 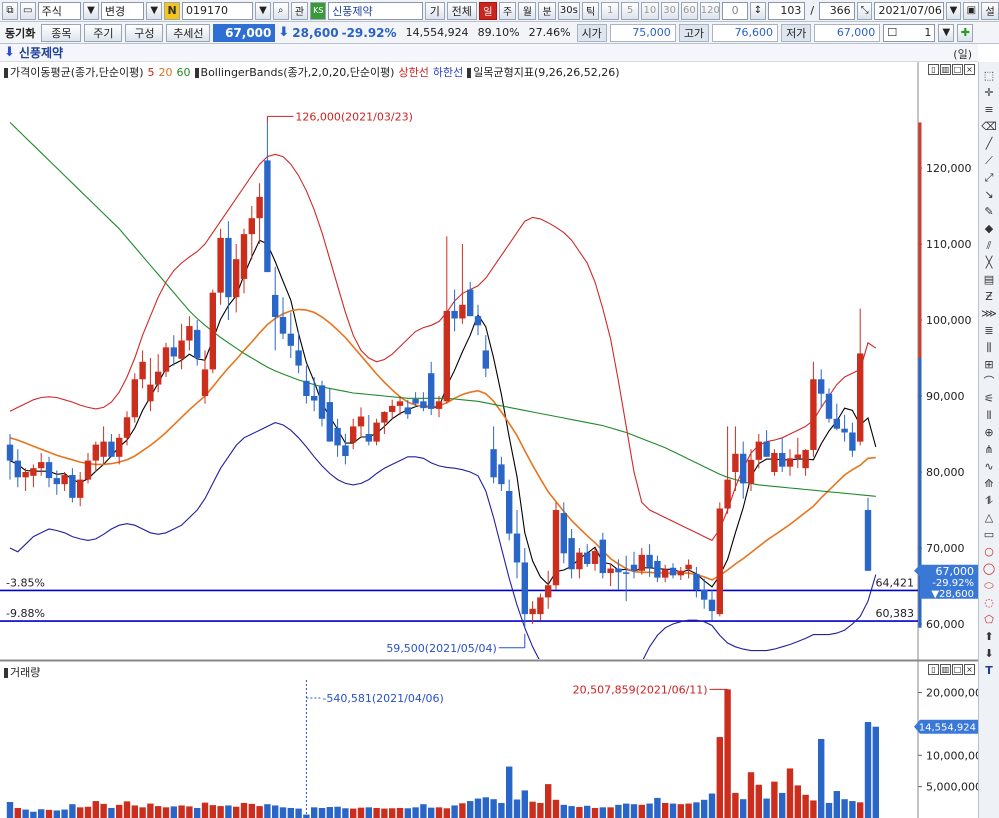 I want to click on rectangle-icon: ▤, so click(x=989, y=279).